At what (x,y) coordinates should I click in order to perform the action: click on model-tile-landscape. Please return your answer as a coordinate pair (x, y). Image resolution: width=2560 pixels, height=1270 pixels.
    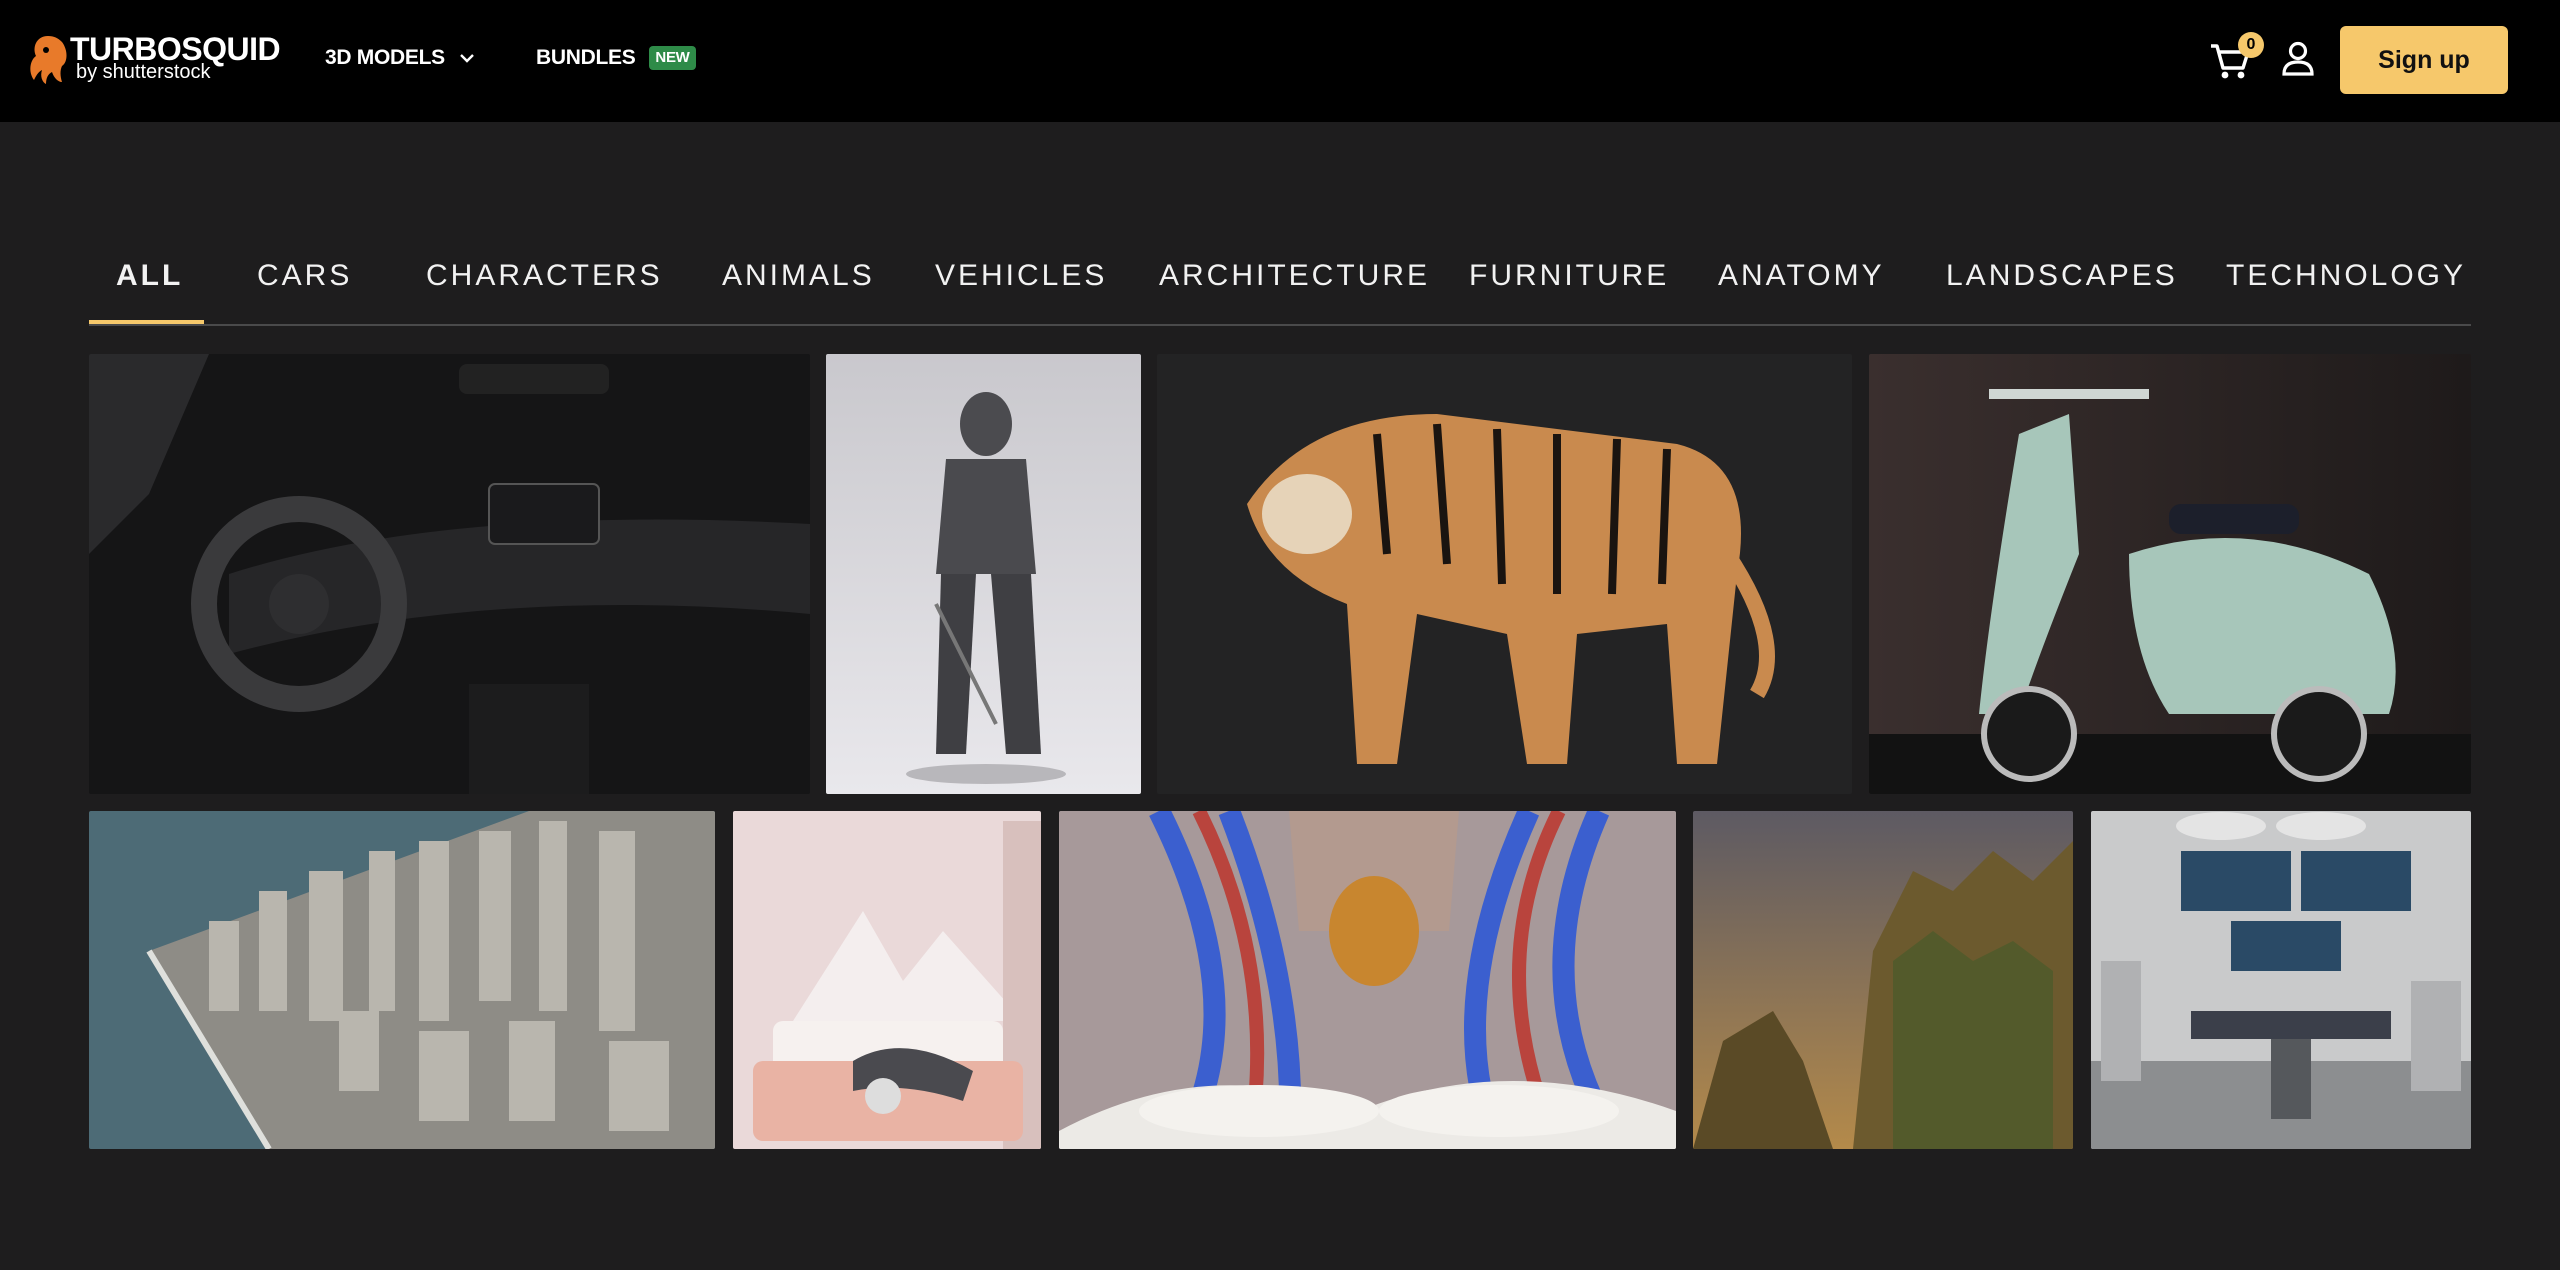
    Looking at the image, I should click on (1883, 980).